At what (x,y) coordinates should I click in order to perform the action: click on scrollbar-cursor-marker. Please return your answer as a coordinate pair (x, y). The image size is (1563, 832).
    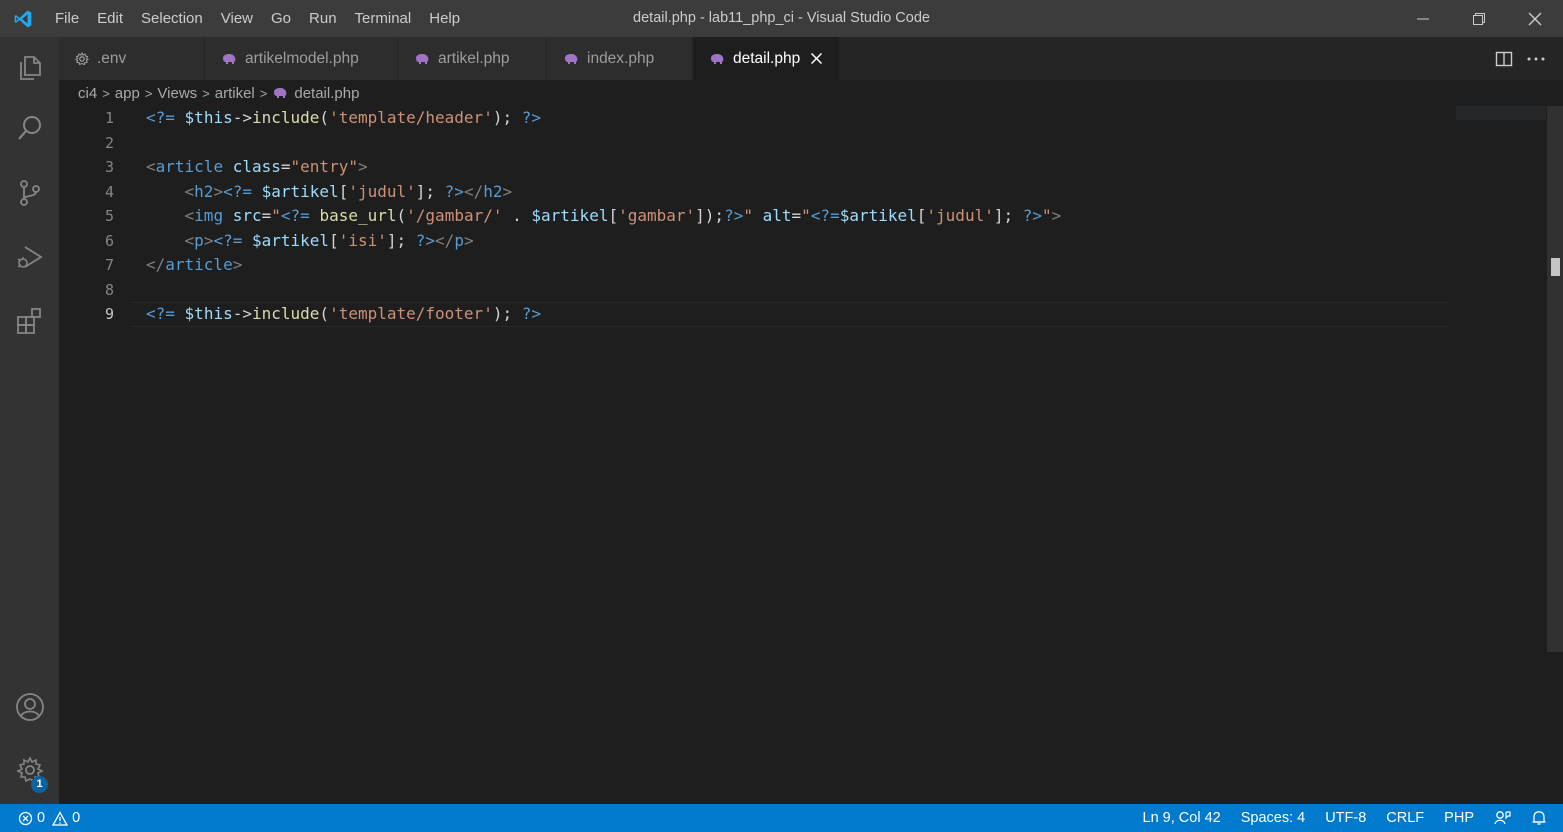
    Looking at the image, I should click on (1555, 267).